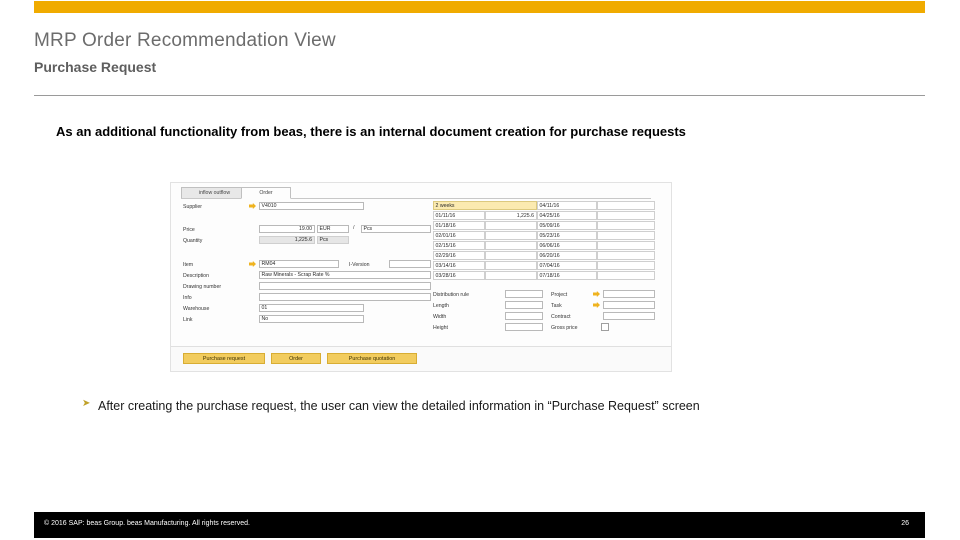  I want to click on width-input, so click(524, 316).